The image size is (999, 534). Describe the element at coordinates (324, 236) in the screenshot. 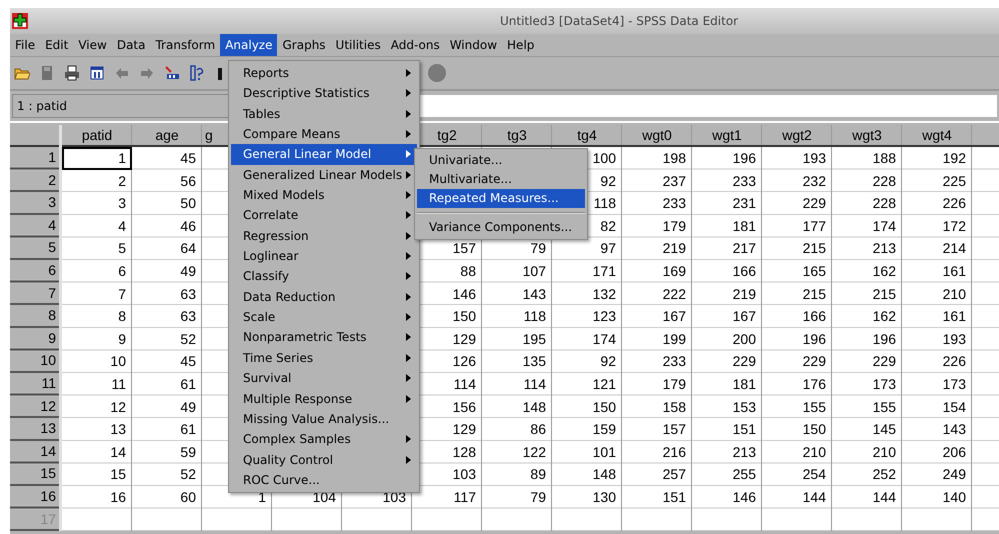

I see `menu-entry: Regression` at that location.